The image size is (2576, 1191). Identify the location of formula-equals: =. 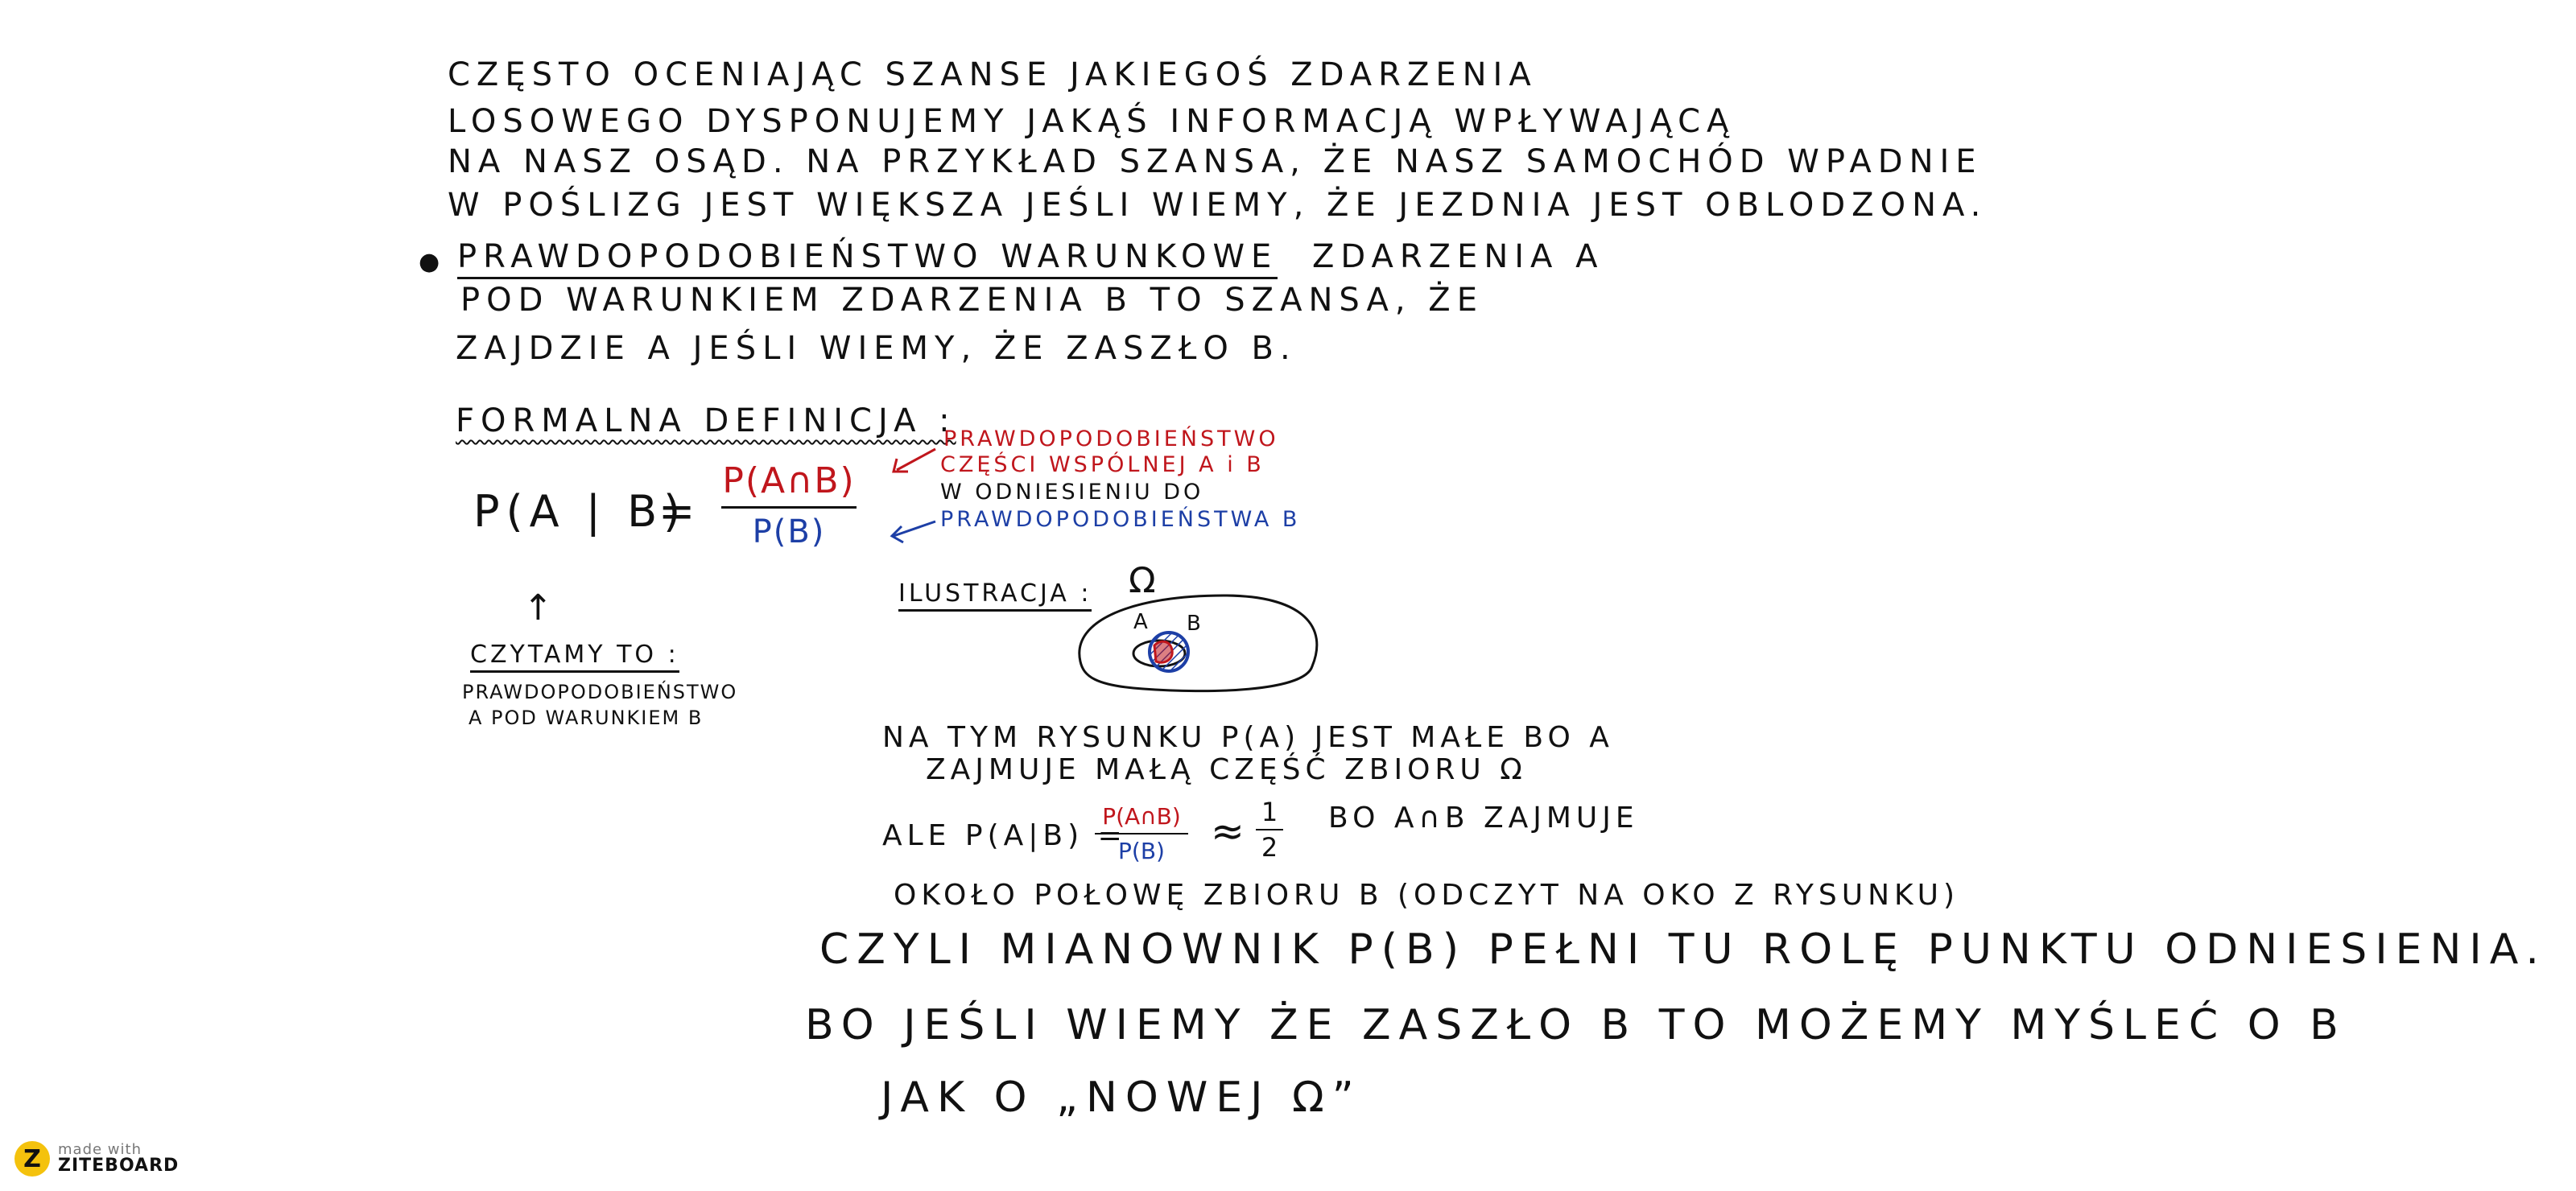
(679, 512).